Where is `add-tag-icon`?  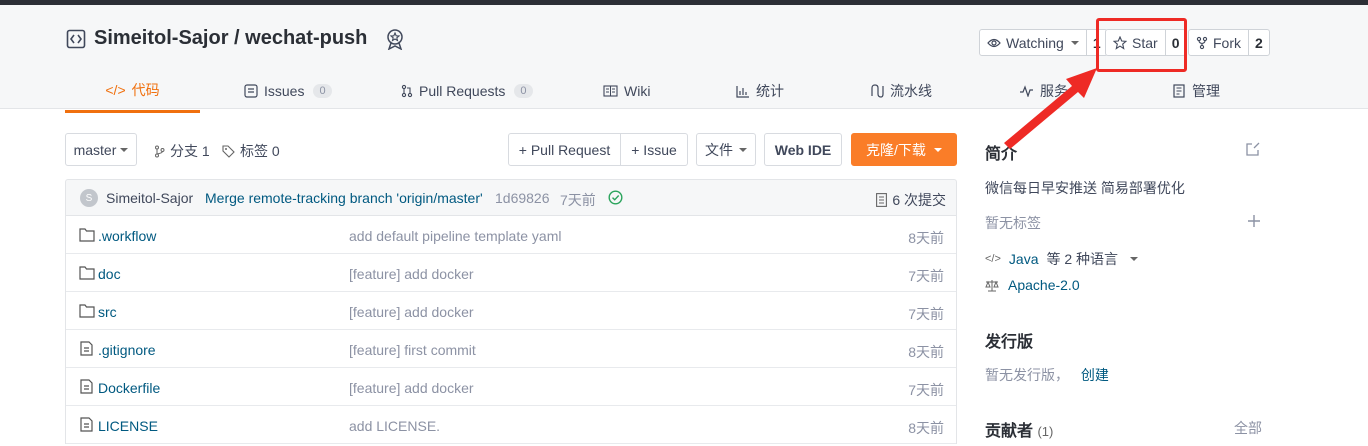 add-tag-icon is located at coordinates (1254, 221).